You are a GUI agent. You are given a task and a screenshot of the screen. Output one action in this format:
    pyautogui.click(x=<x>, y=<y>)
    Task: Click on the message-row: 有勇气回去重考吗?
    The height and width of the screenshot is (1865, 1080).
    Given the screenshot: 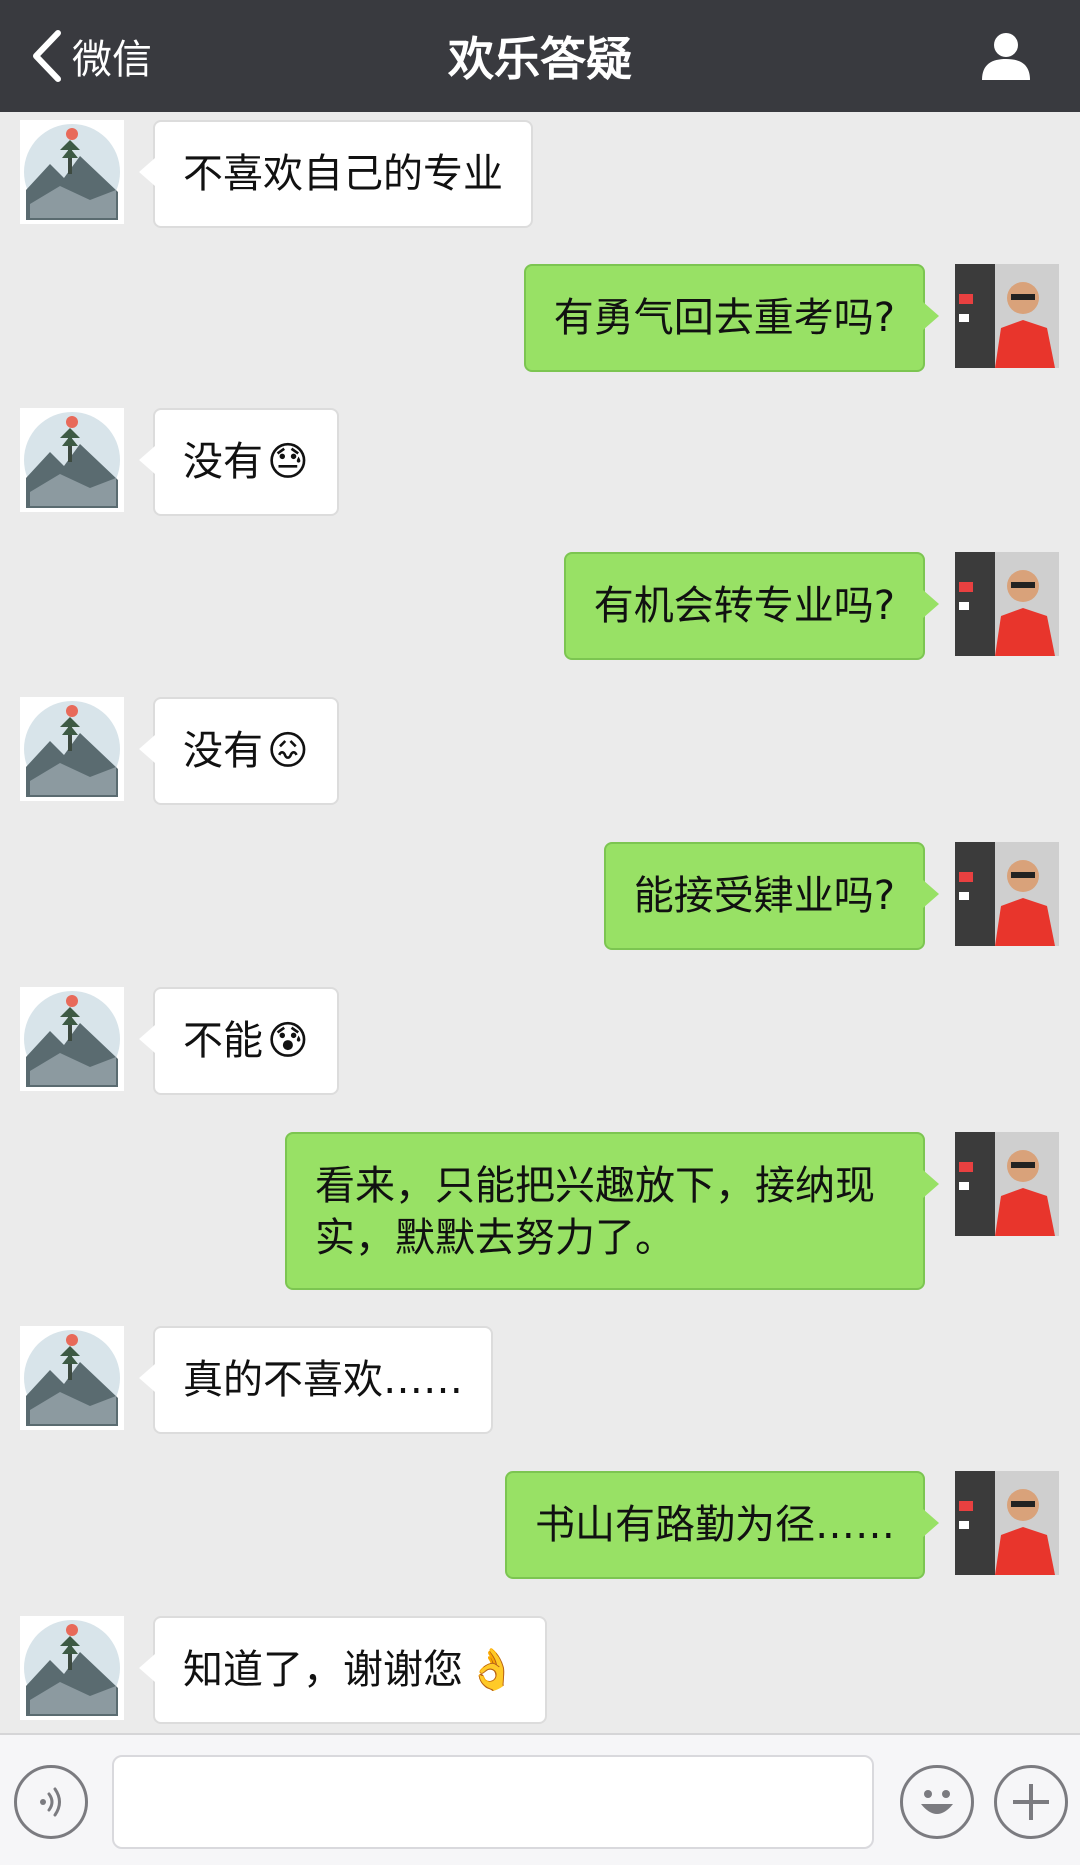 What is the action you would take?
    pyautogui.click(x=540, y=318)
    